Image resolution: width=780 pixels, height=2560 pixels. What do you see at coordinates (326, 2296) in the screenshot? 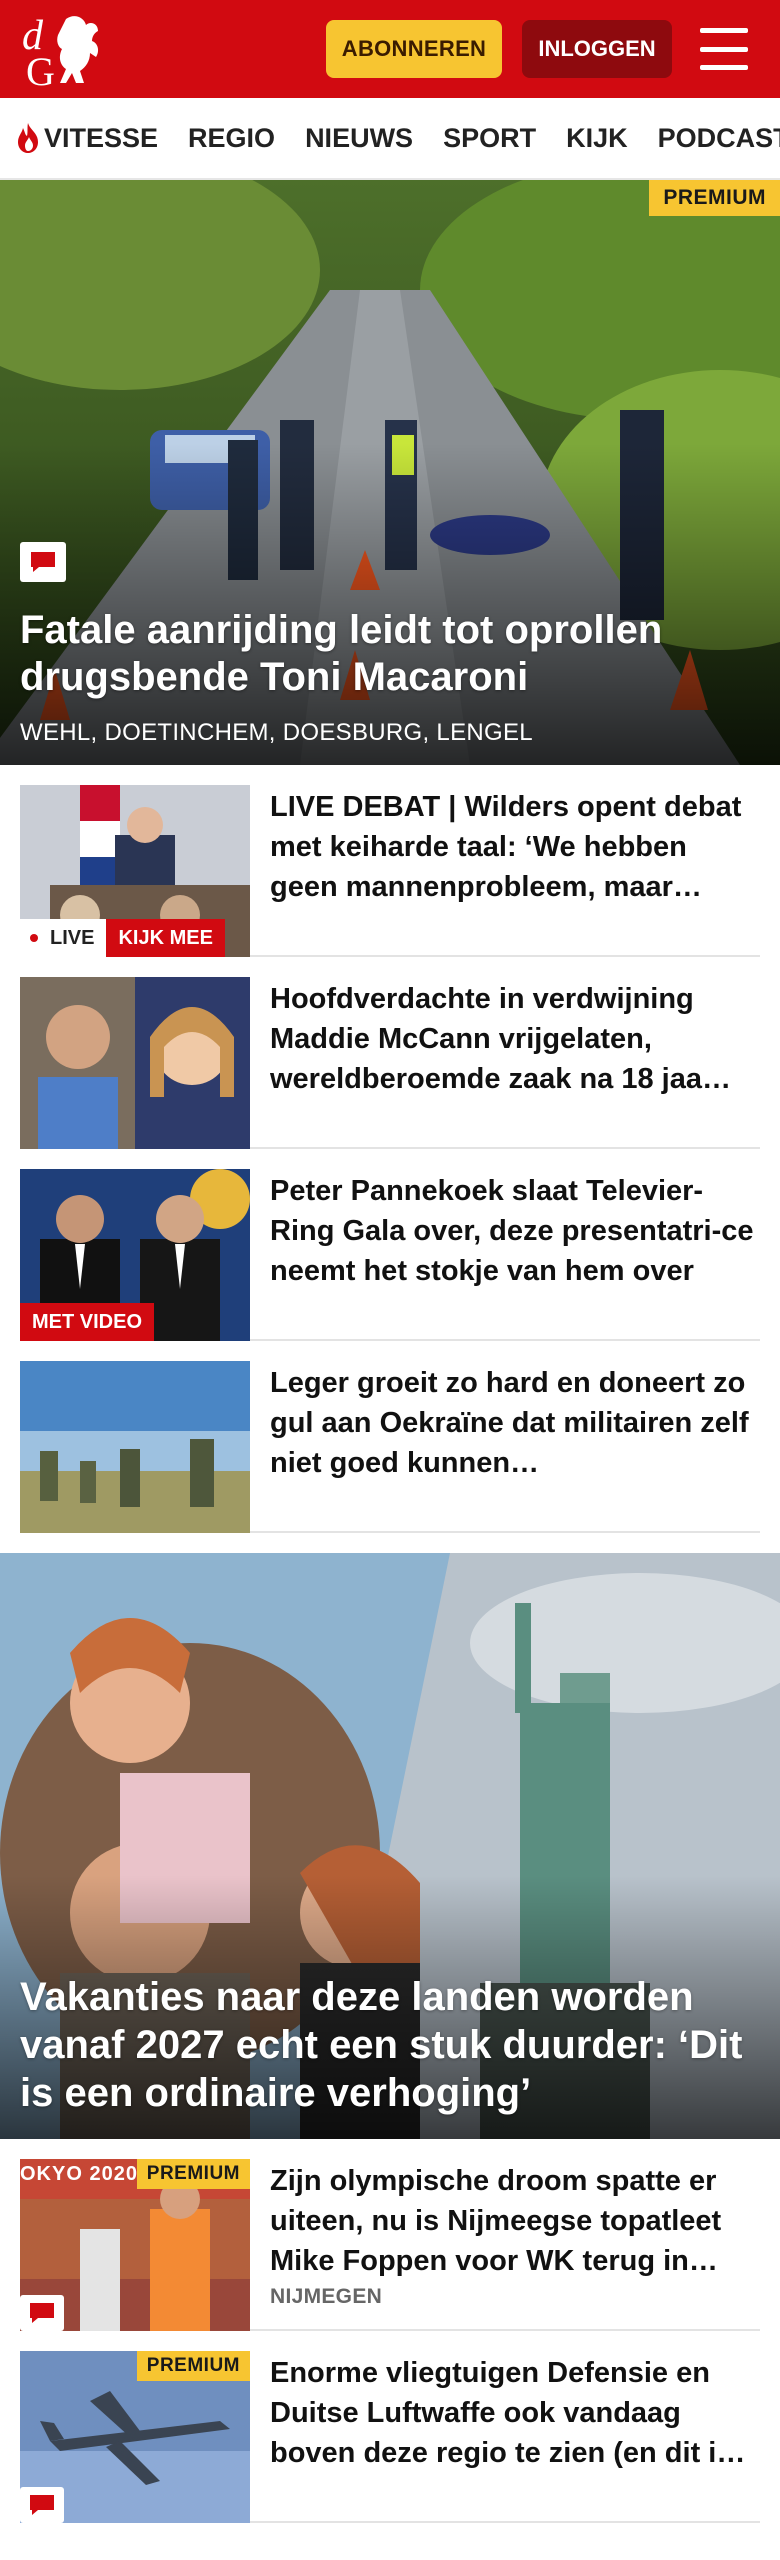
I see `article-location: NIJMEGEN` at bounding box center [326, 2296].